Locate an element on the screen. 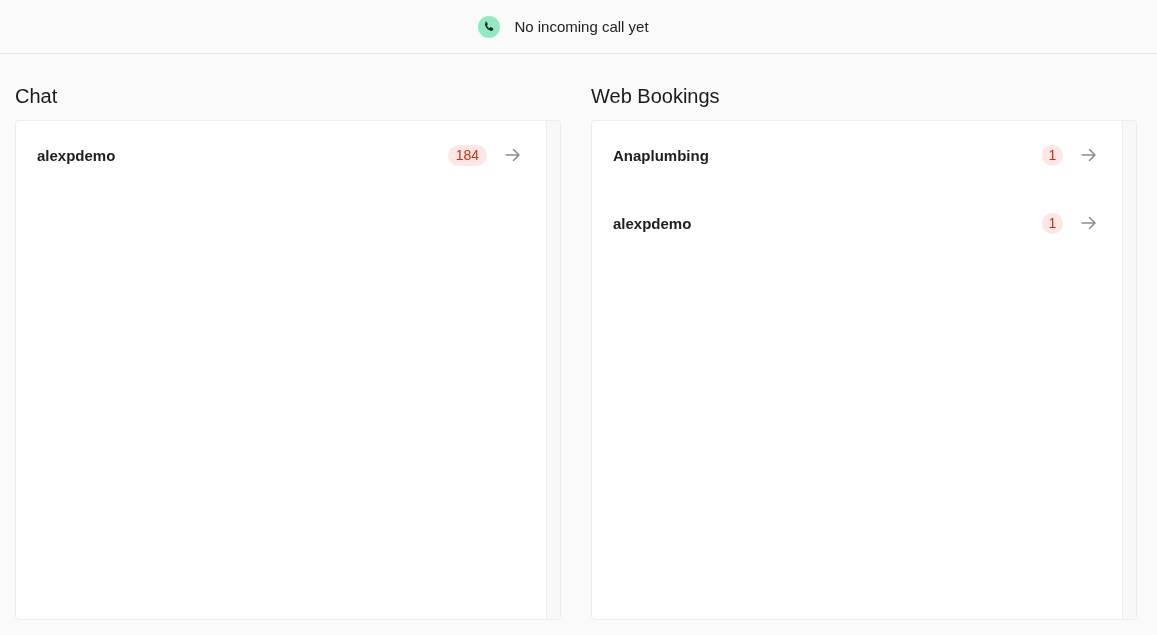  count-badge: 184 is located at coordinates (467, 155).